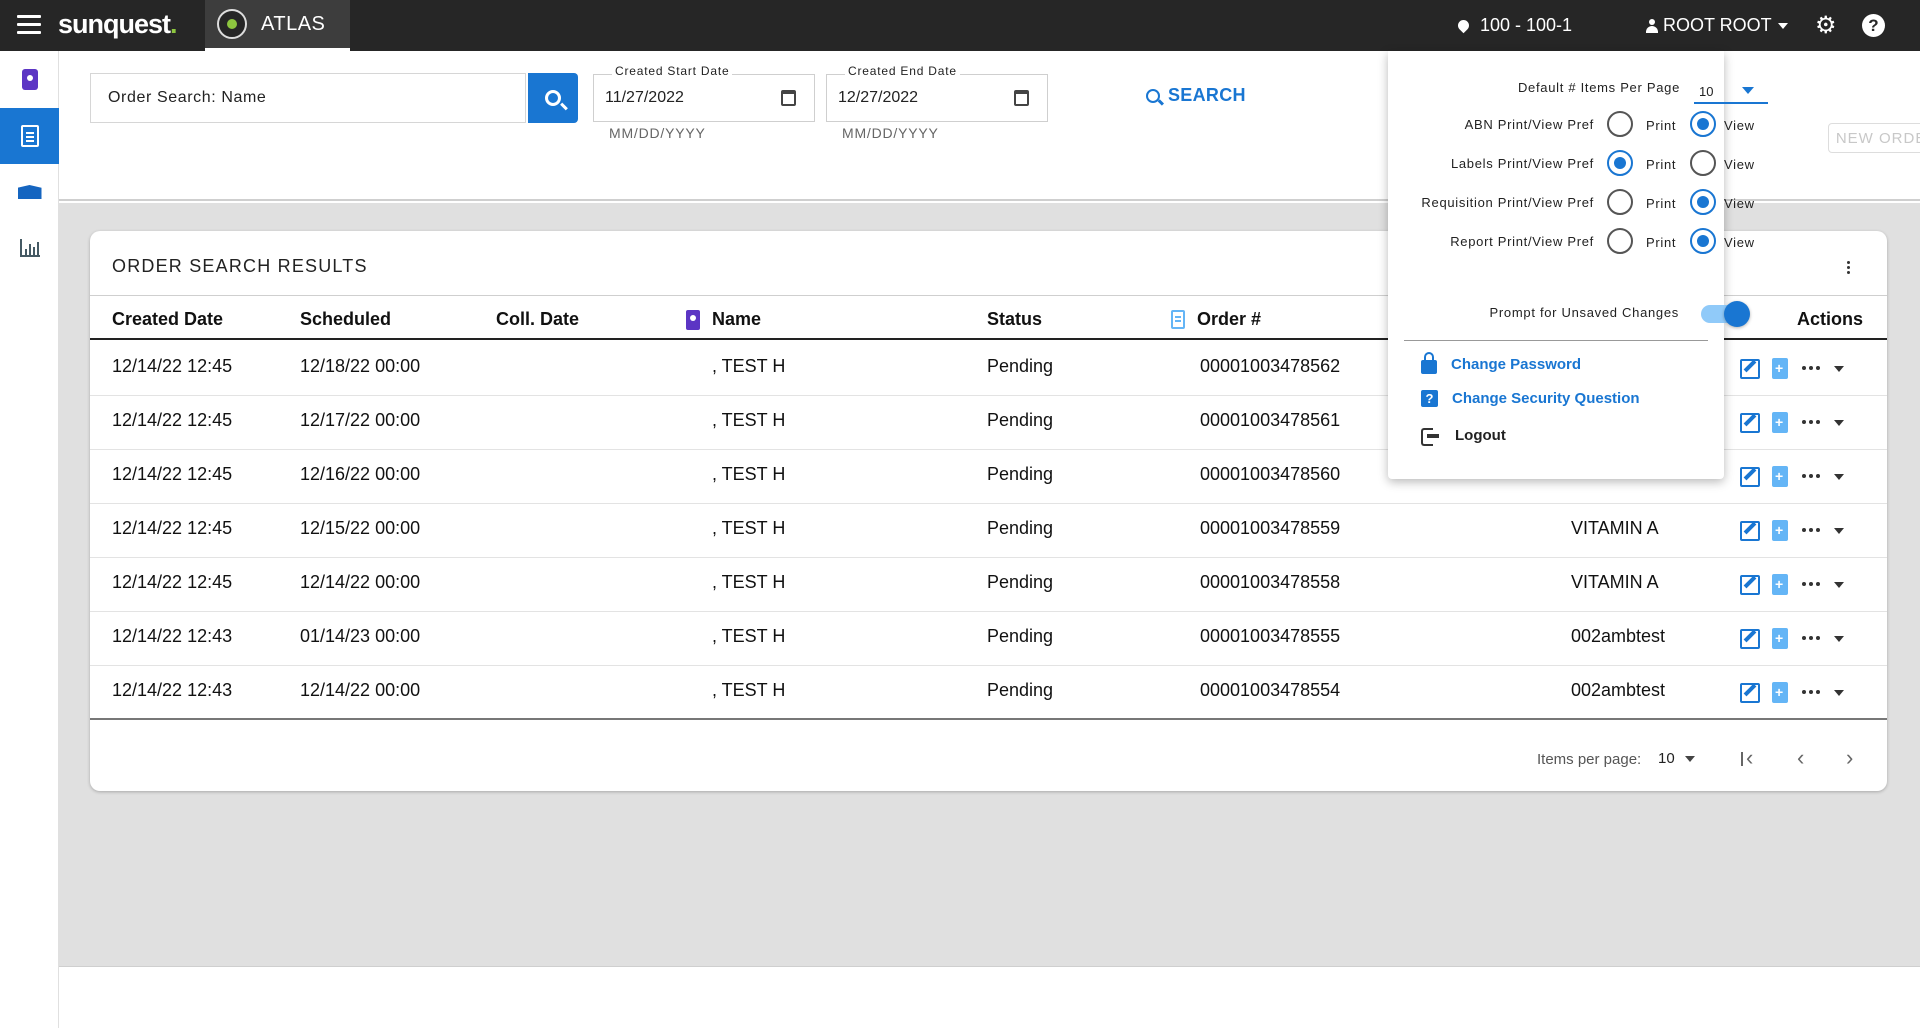 This screenshot has width=1920, height=1028. Describe the element at coordinates (1589, 759) in the screenshot. I see `items-per-page-label: Items per page:` at that location.